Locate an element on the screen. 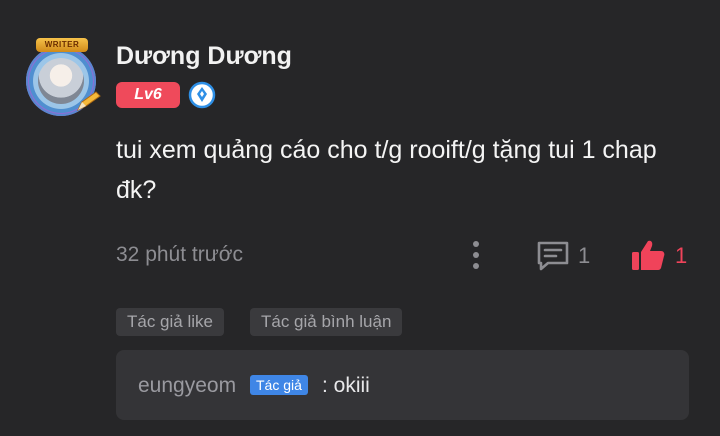  pencil-icon is located at coordinates (88, 101).